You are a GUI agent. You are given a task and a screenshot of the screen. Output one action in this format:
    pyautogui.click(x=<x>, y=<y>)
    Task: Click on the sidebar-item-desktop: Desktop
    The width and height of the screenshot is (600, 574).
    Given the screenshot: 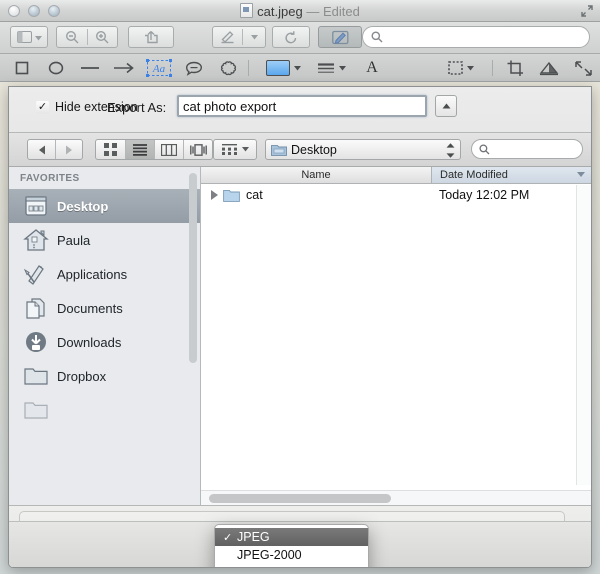 What is the action you would take?
    pyautogui.click(x=104, y=206)
    